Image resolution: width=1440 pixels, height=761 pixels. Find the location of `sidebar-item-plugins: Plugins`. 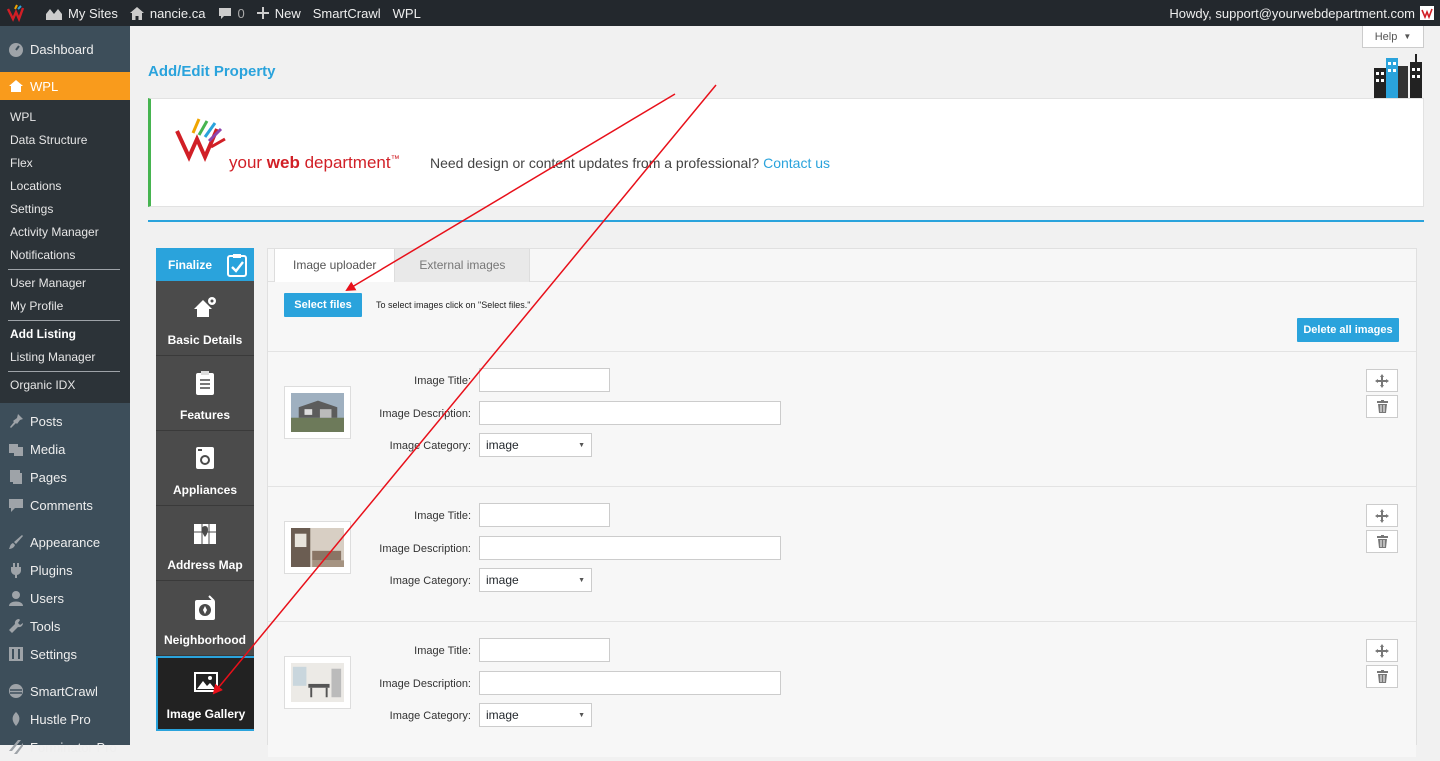

sidebar-item-plugins: Plugins is located at coordinates (65, 570).